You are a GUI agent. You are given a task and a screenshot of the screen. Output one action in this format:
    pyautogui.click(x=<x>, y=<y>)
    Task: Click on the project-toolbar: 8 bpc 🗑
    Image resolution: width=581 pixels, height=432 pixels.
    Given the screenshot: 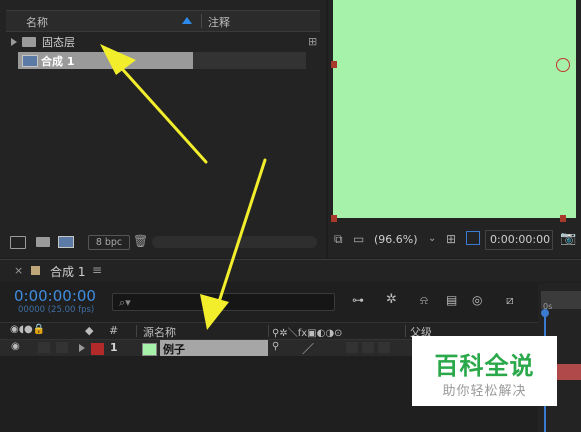 What is the action you would take?
    pyautogui.click(x=166, y=242)
    